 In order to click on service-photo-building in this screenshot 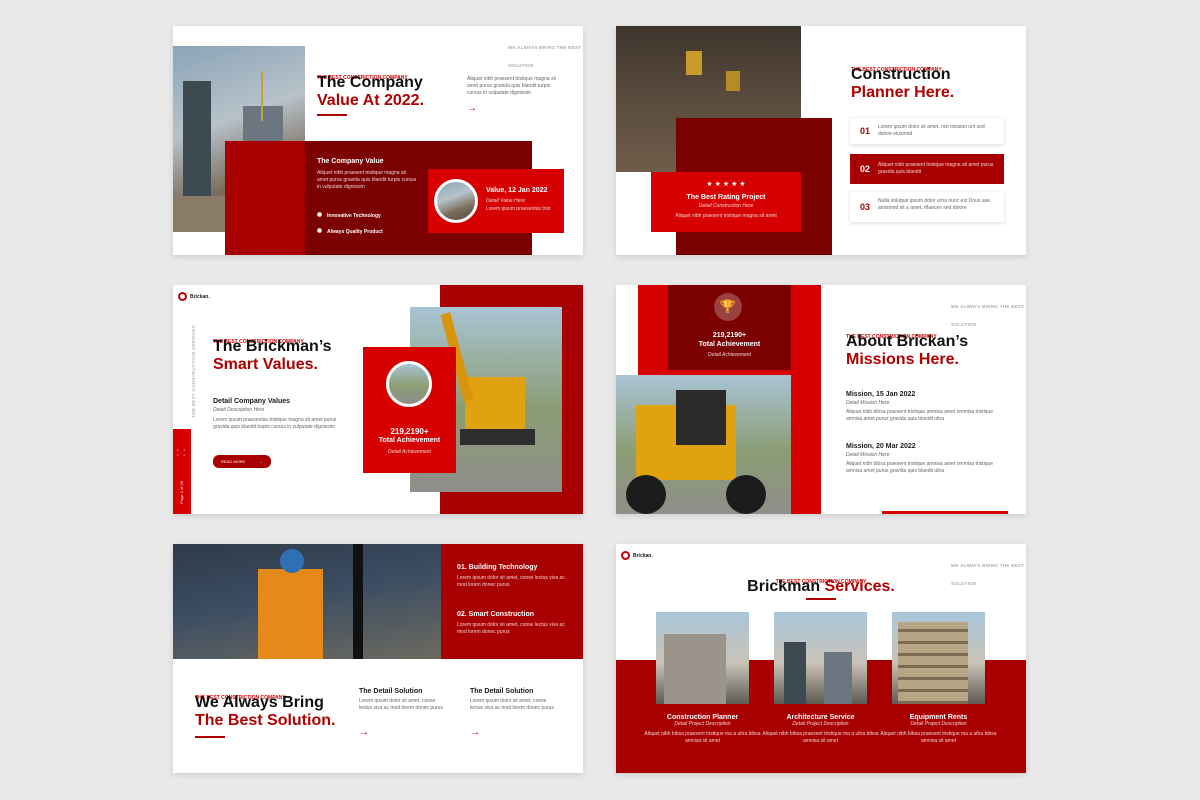, I will do `click(702, 658)`.